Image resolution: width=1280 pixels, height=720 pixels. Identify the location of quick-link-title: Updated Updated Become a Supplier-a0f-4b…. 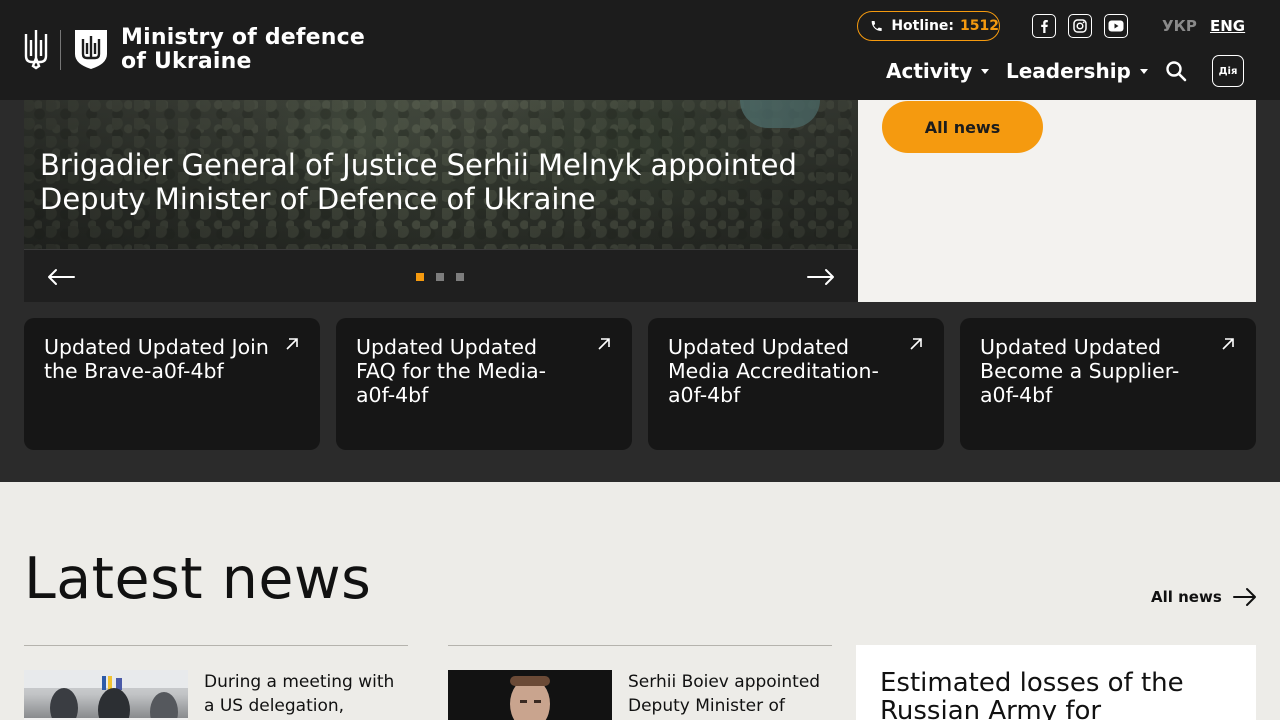
(1080, 371).